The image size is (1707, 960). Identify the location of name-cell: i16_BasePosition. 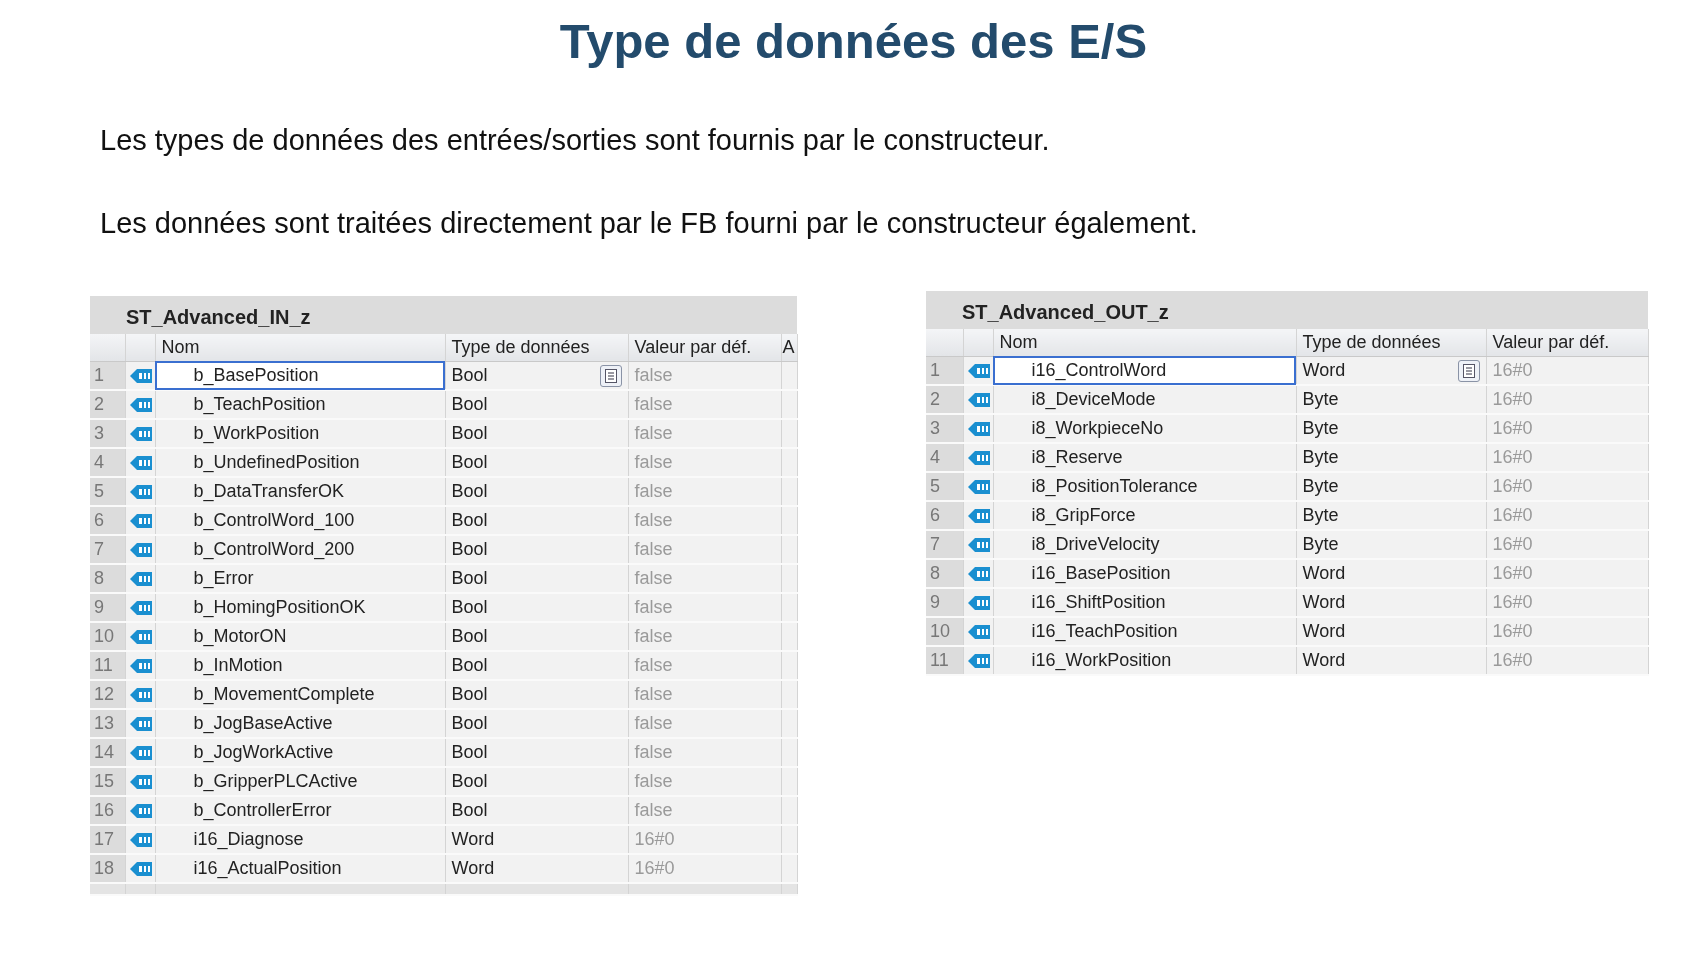
(1144, 574).